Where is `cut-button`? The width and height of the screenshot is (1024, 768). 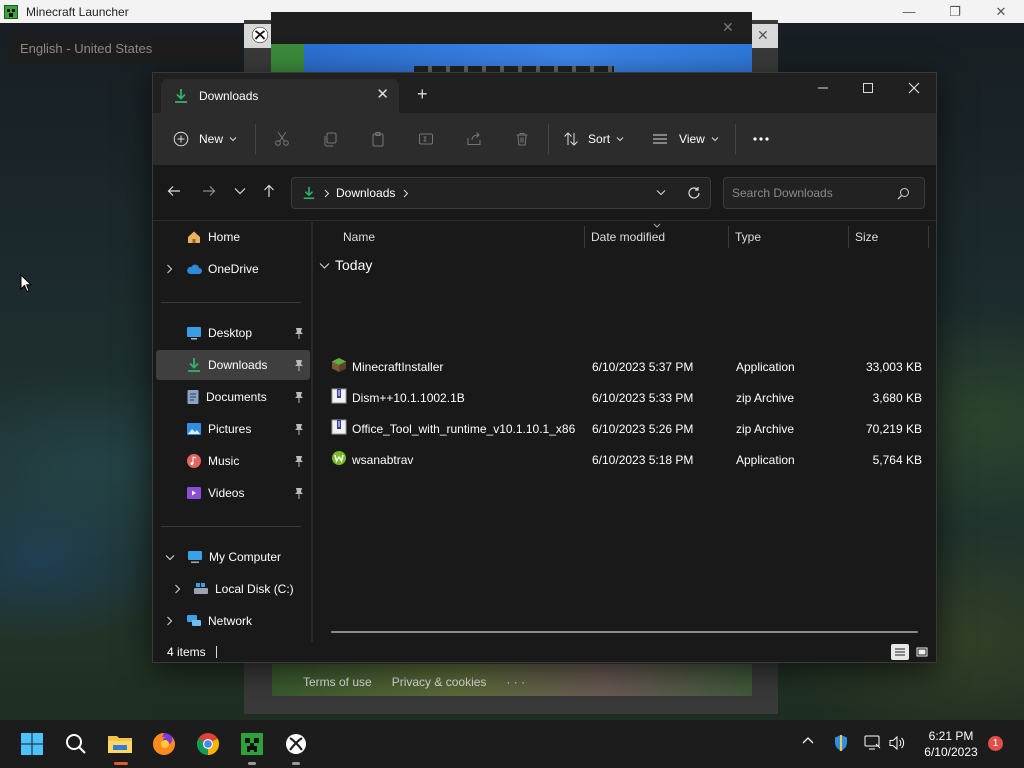 cut-button is located at coordinates (282, 139).